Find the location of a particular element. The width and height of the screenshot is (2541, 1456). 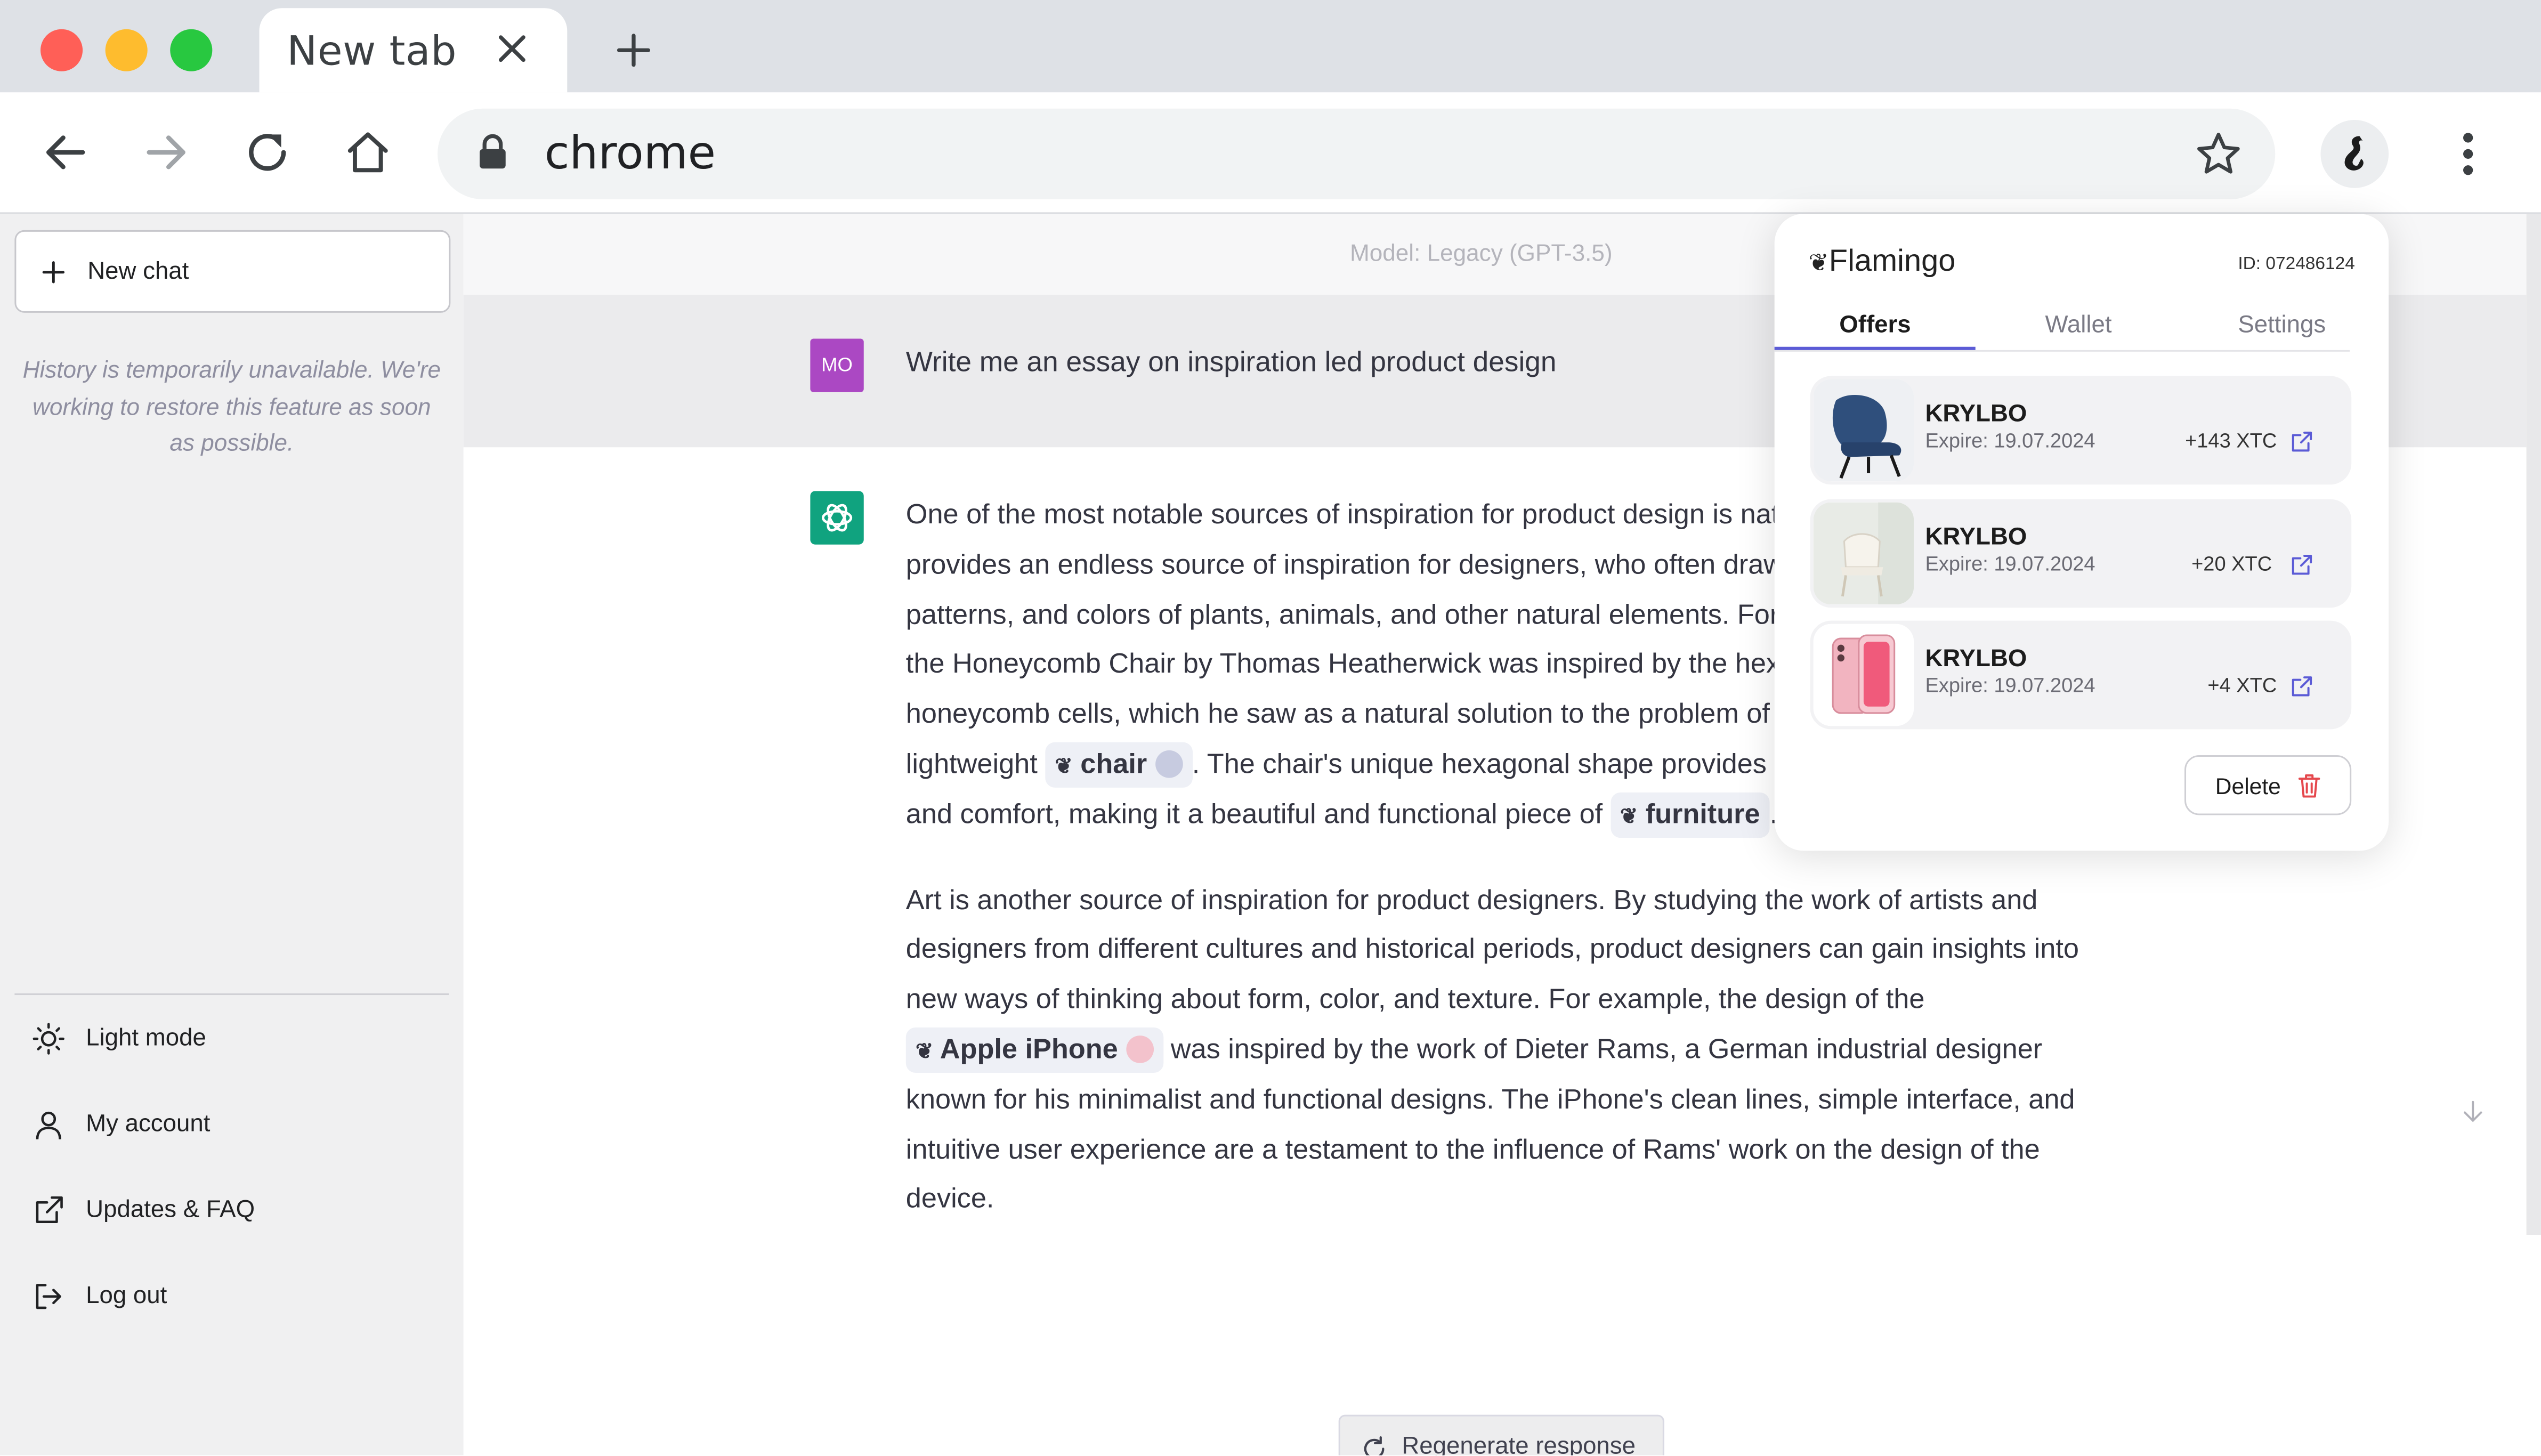

product-chip-chair: ❦ chair is located at coordinates (1118, 765).